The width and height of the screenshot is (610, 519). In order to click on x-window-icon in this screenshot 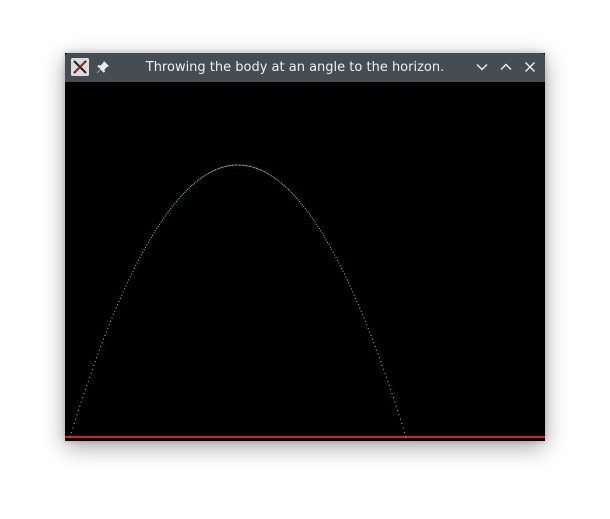, I will do `click(80, 67)`.